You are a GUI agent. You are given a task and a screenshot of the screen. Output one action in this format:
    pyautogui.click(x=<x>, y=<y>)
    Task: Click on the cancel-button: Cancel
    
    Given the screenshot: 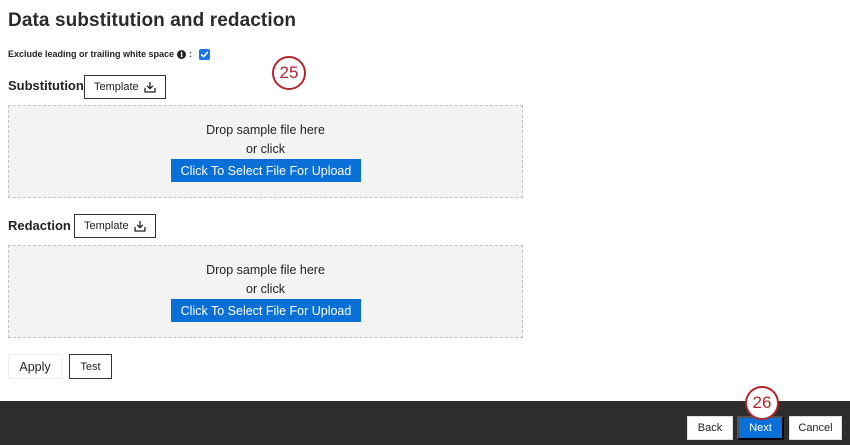 What is the action you would take?
    pyautogui.click(x=815, y=428)
    